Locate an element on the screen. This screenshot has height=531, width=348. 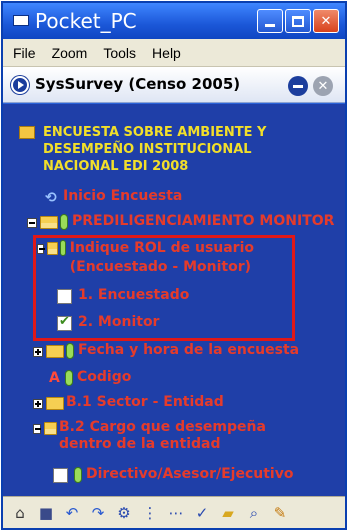
maximize-button is located at coordinates (298, 21).